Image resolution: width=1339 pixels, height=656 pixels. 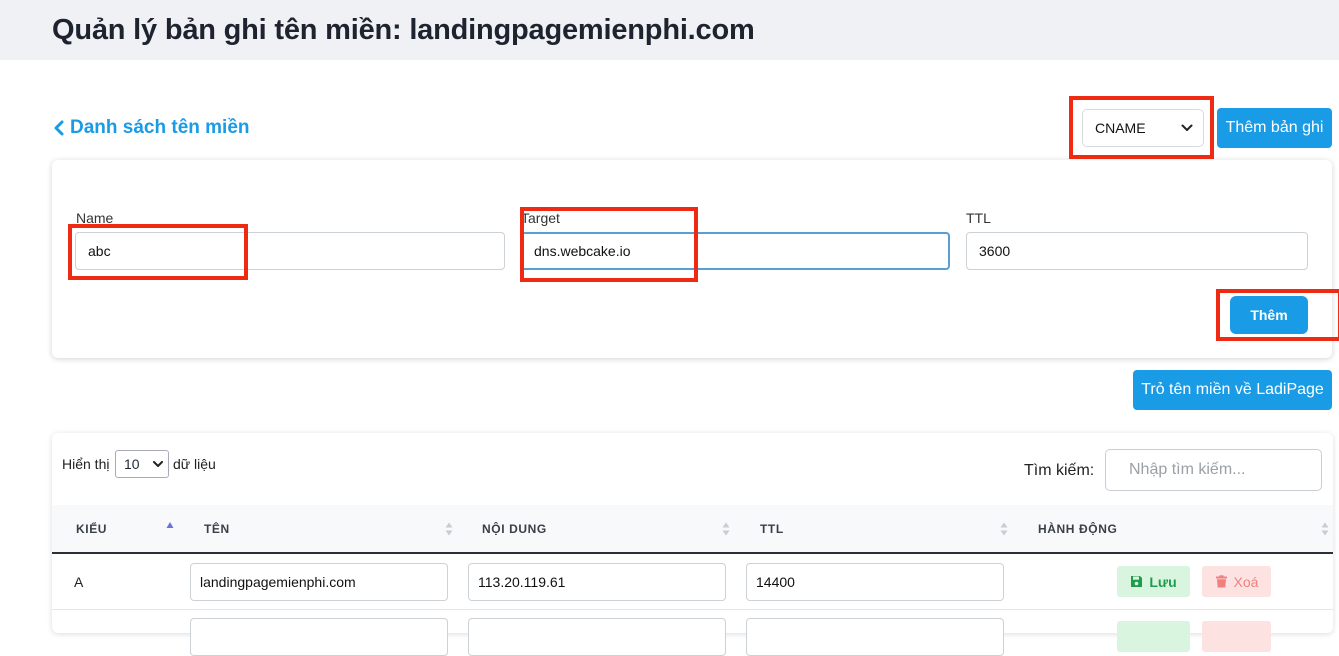 What do you see at coordinates (290, 251) in the screenshot?
I see `name-input: abc` at bounding box center [290, 251].